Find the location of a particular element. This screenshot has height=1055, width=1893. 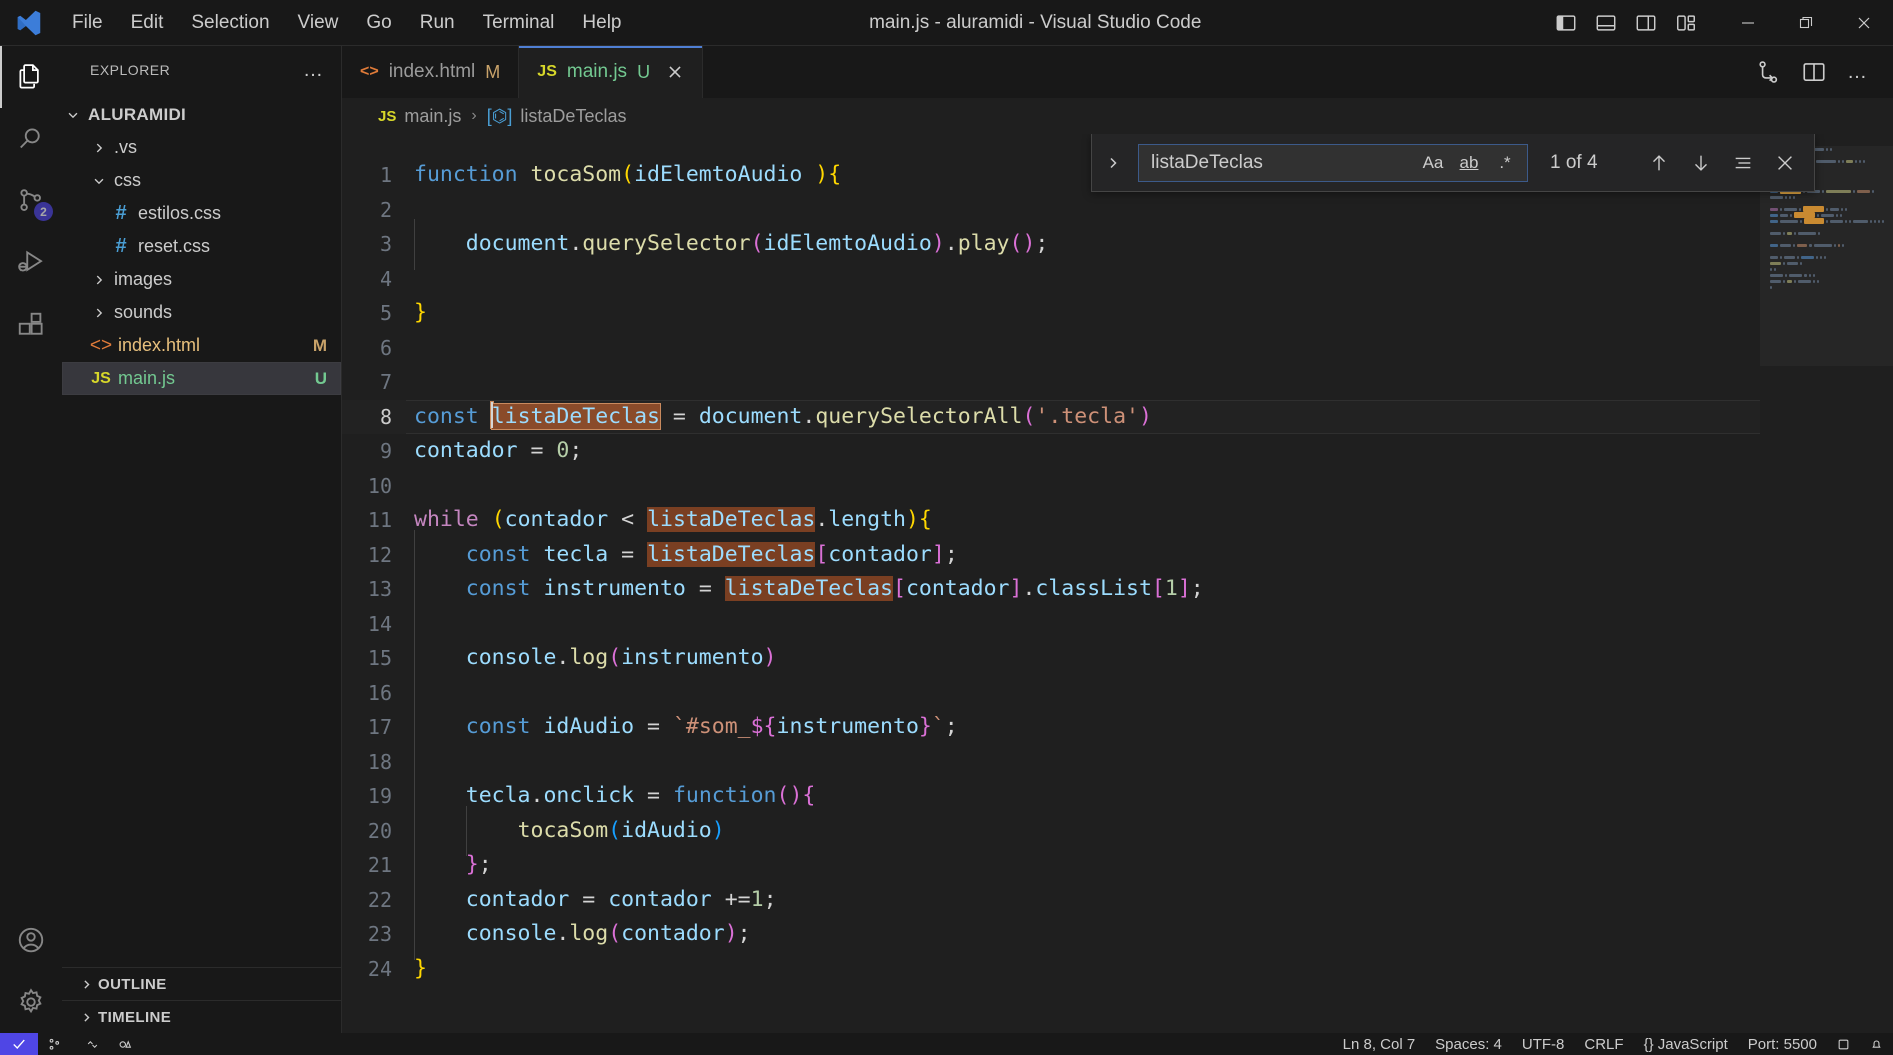

code-token: { is located at coordinates (925, 519).